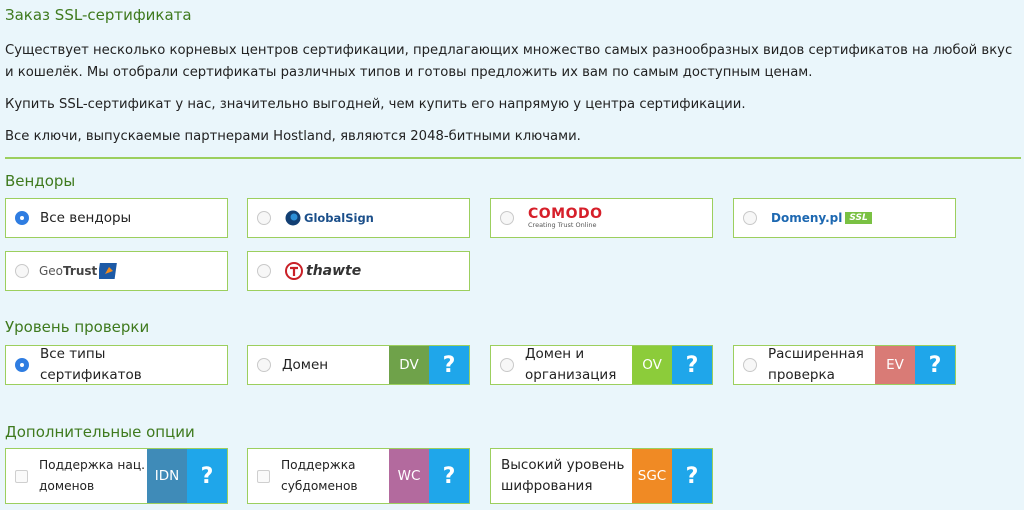 The height and width of the screenshot is (510, 1024). I want to click on vendor-thawte-option: thawte, so click(358, 271).